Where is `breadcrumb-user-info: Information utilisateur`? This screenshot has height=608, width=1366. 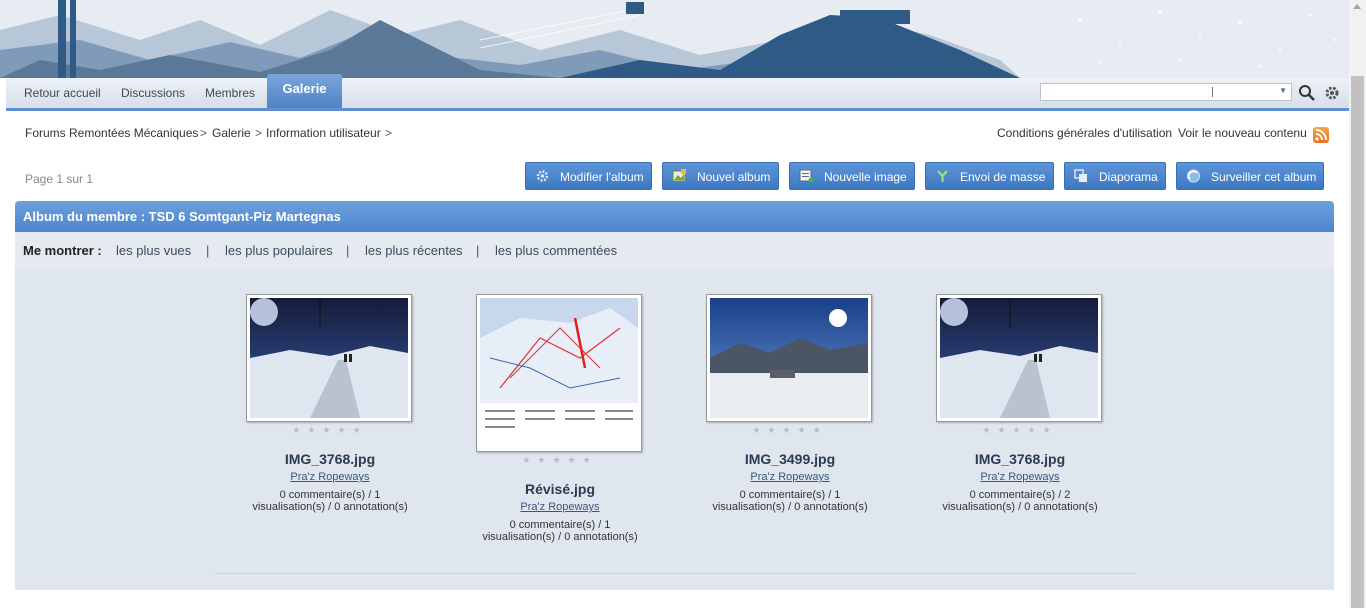 breadcrumb-user-info: Information utilisateur is located at coordinates (323, 133).